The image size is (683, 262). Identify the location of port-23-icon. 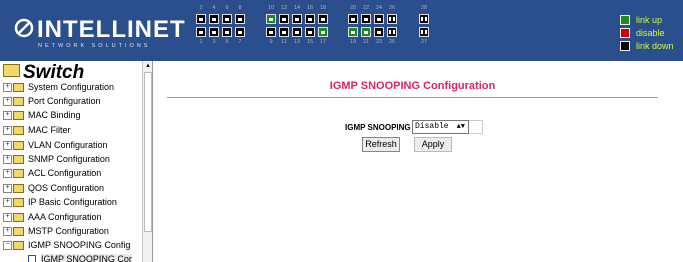
(379, 32).